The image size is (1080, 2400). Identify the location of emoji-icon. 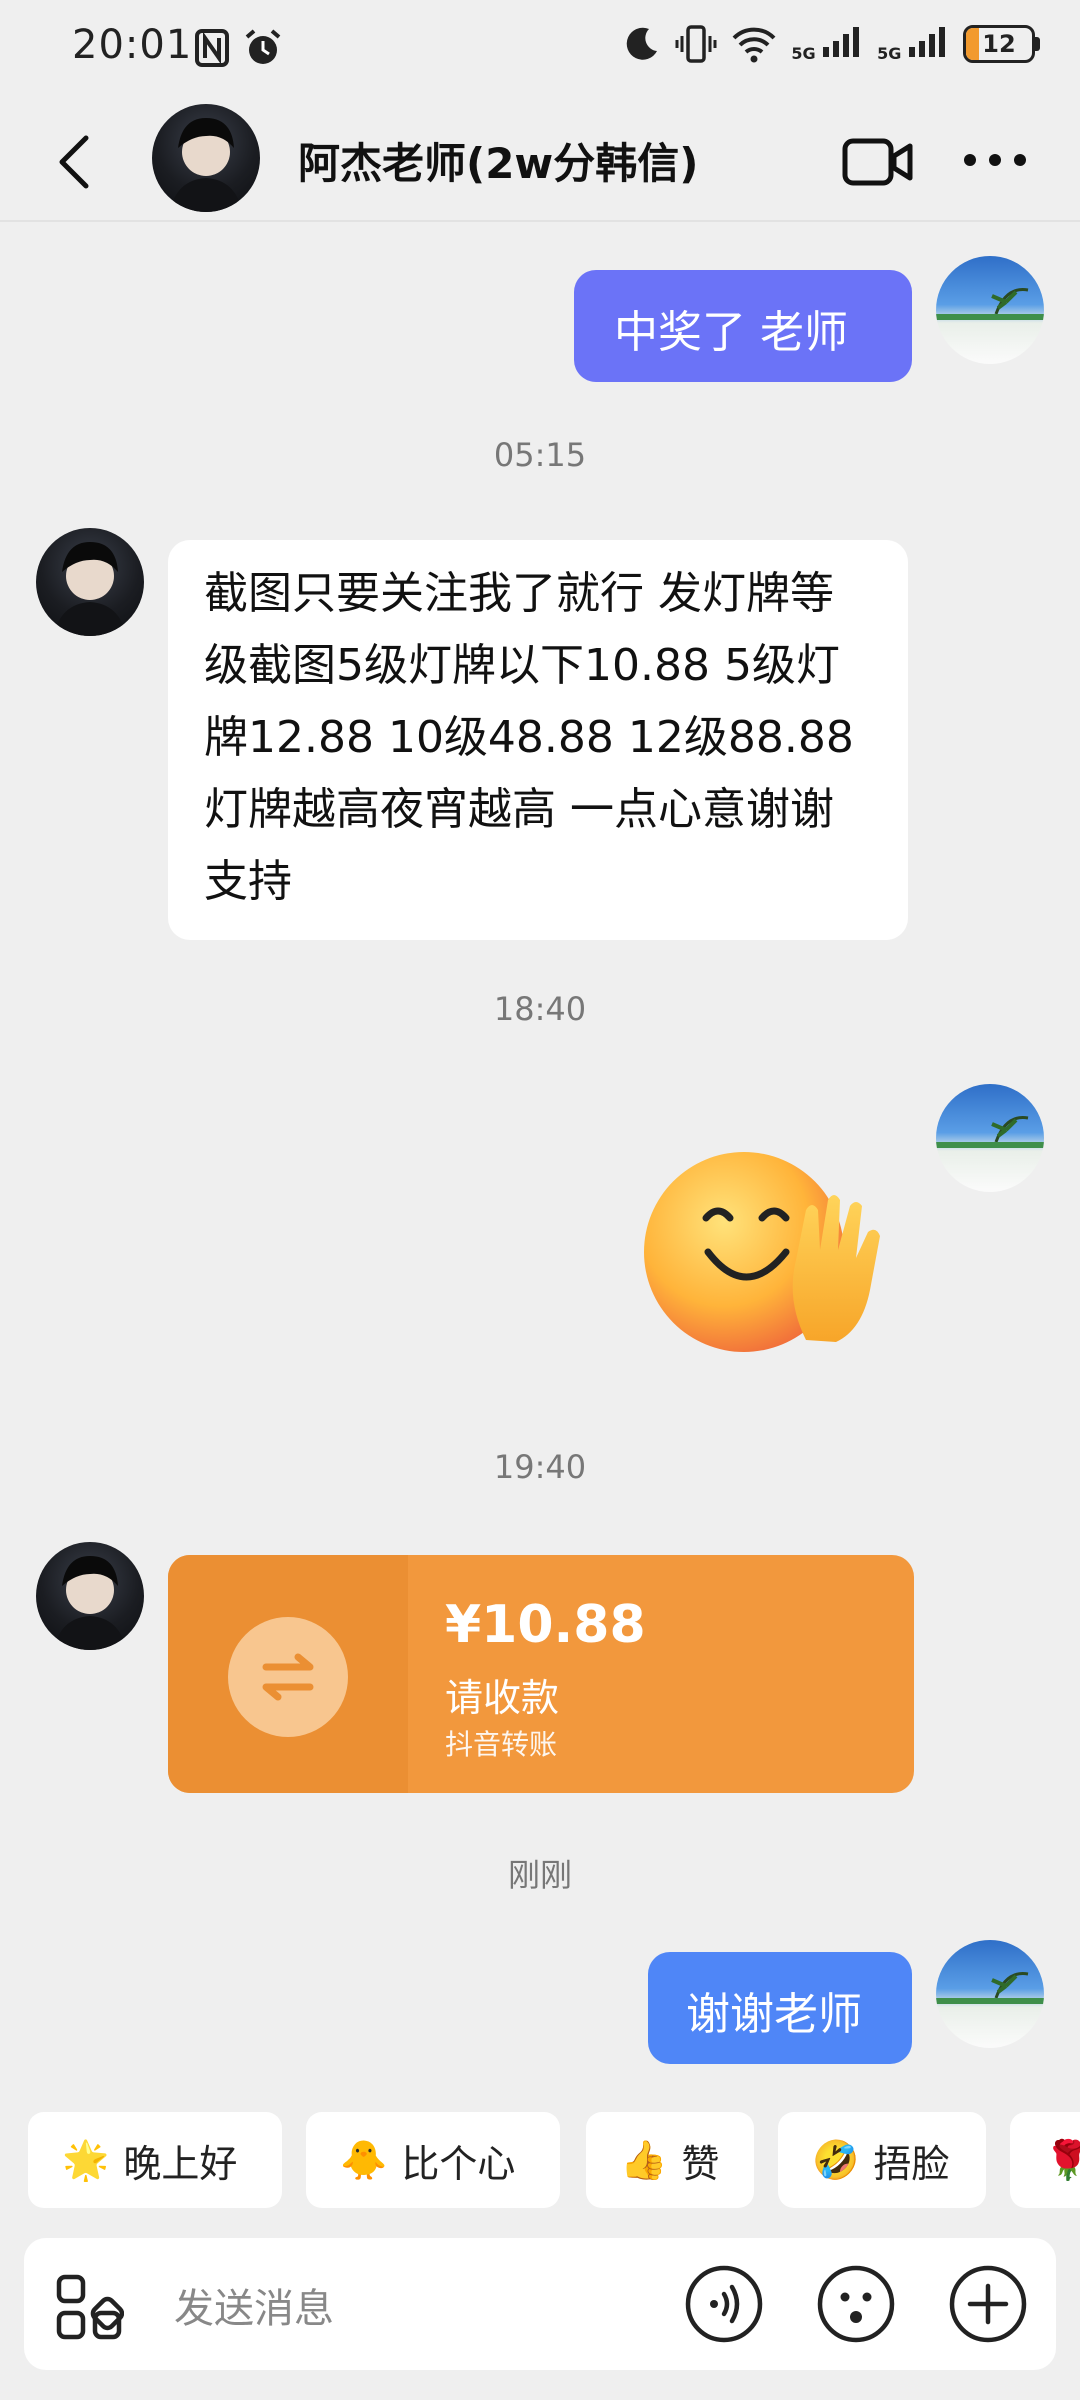
(856, 2304).